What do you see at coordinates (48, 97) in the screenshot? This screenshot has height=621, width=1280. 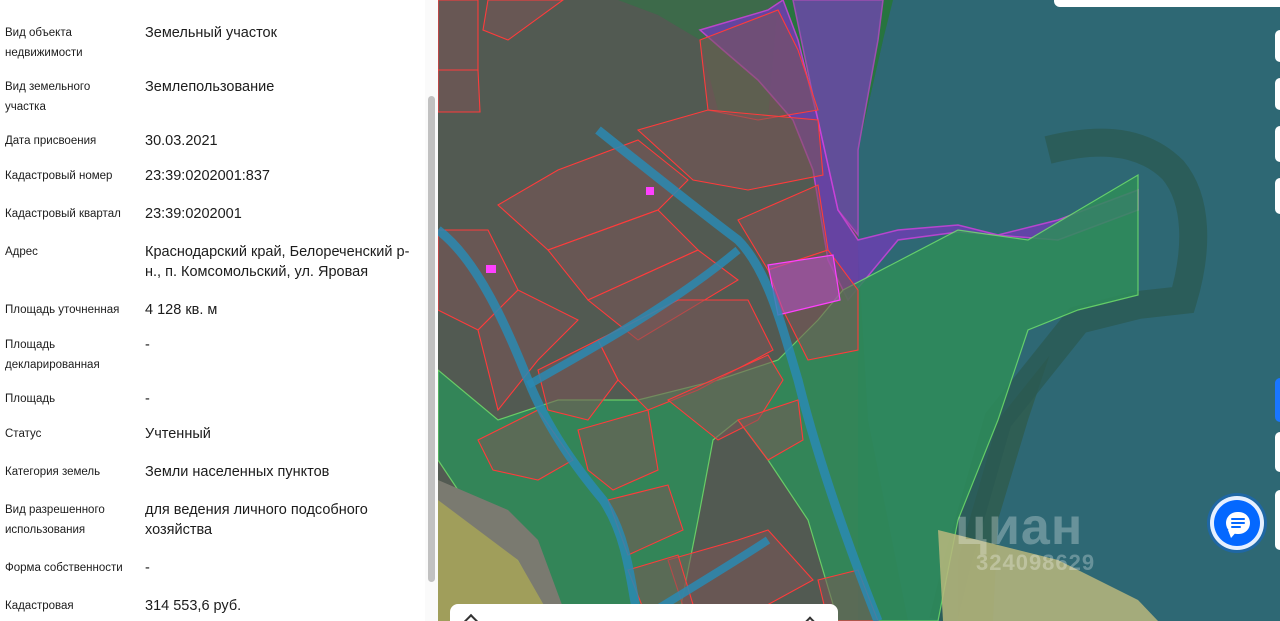 I see `info-label: Вид земельного участка` at bounding box center [48, 97].